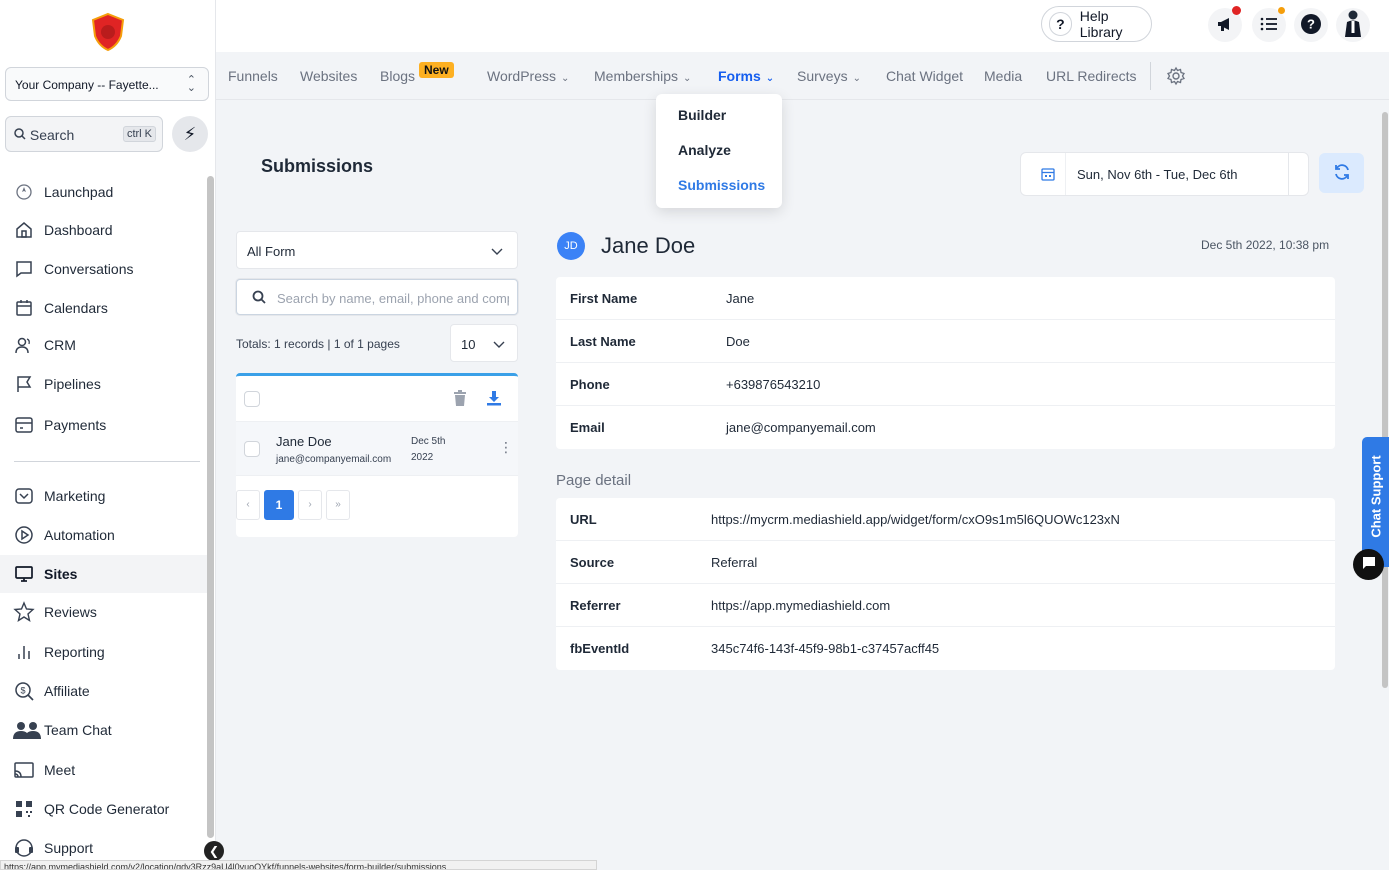  What do you see at coordinates (829, 76) in the screenshot?
I see `subnav-surveys: Surveys ⌄` at bounding box center [829, 76].